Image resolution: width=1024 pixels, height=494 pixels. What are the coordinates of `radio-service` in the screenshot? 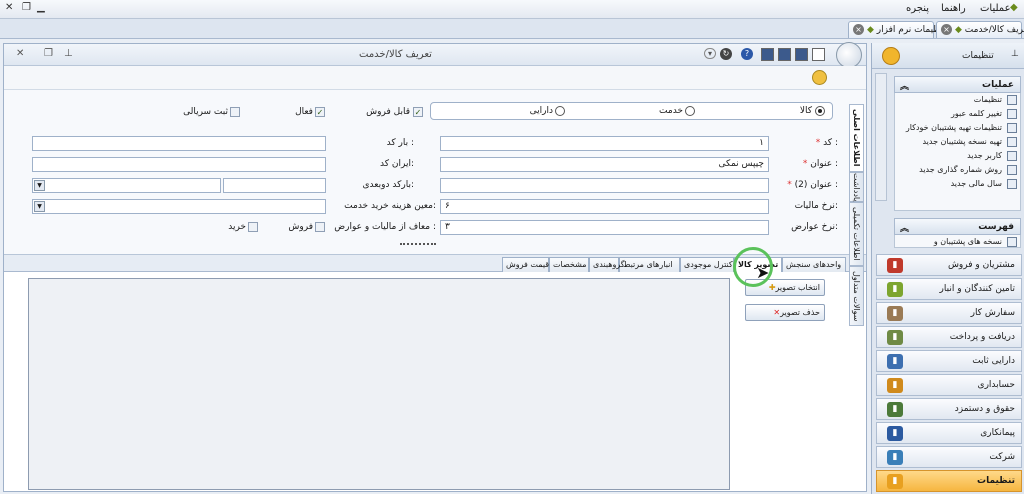 It's located at (690, 111).